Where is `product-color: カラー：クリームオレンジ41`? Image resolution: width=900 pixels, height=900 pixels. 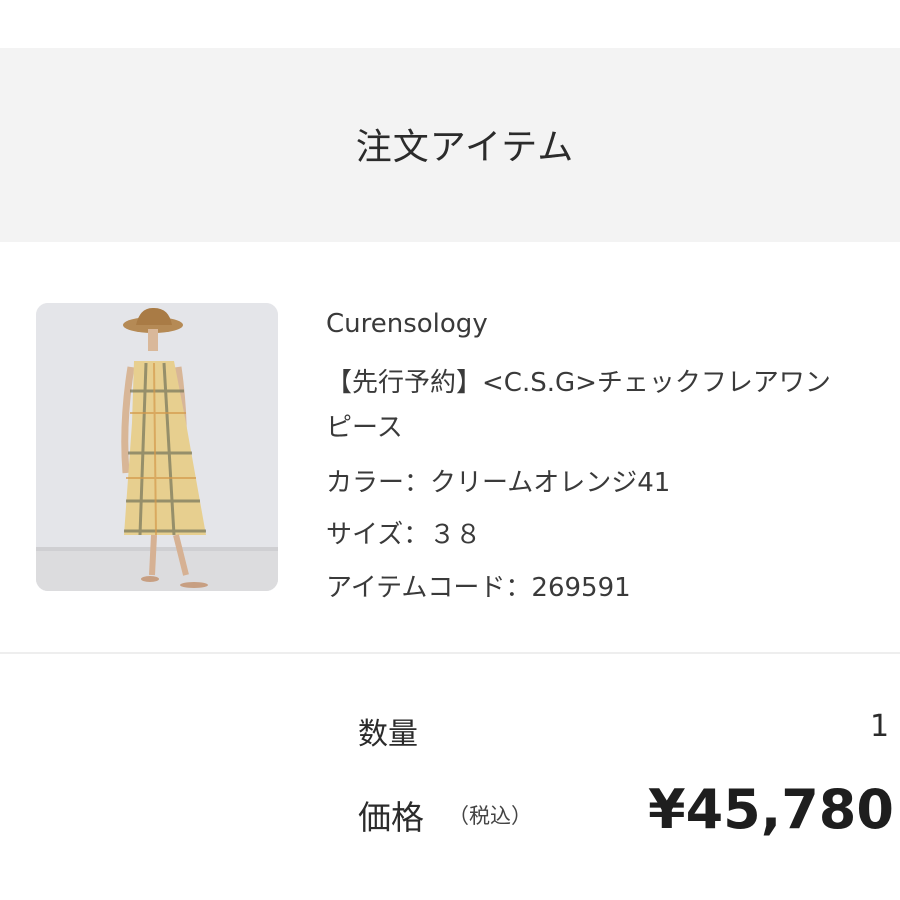 product-color: カラー：クリームオレンジ41 is located at coordinates (498, 483).